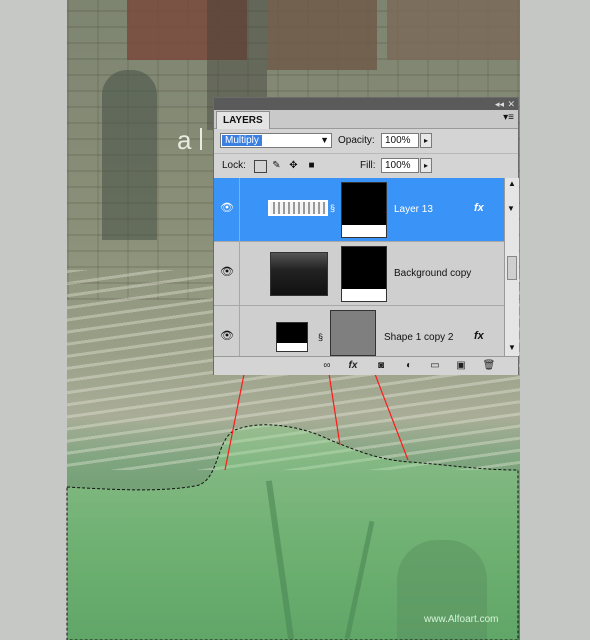 The height and width of the screenshot is (640, 590). Describe the element at coordinates (432, 273) in the screenshot. I see `layer-name: Background copy` at that location.